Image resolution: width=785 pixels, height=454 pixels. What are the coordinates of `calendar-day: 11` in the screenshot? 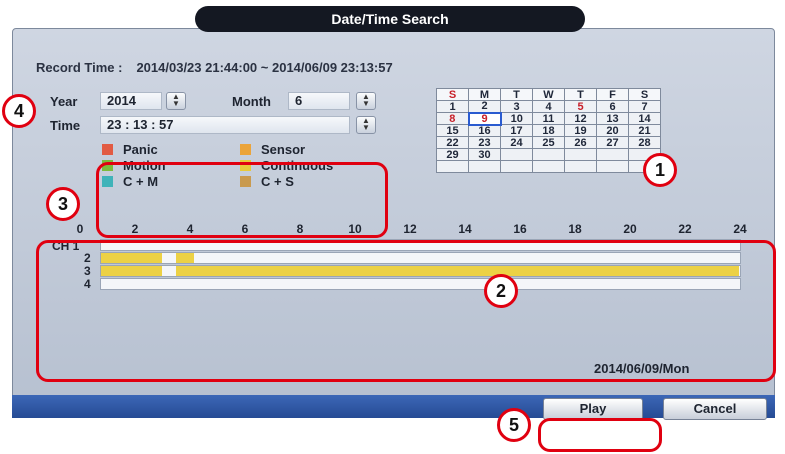 It's located at (548, 118).